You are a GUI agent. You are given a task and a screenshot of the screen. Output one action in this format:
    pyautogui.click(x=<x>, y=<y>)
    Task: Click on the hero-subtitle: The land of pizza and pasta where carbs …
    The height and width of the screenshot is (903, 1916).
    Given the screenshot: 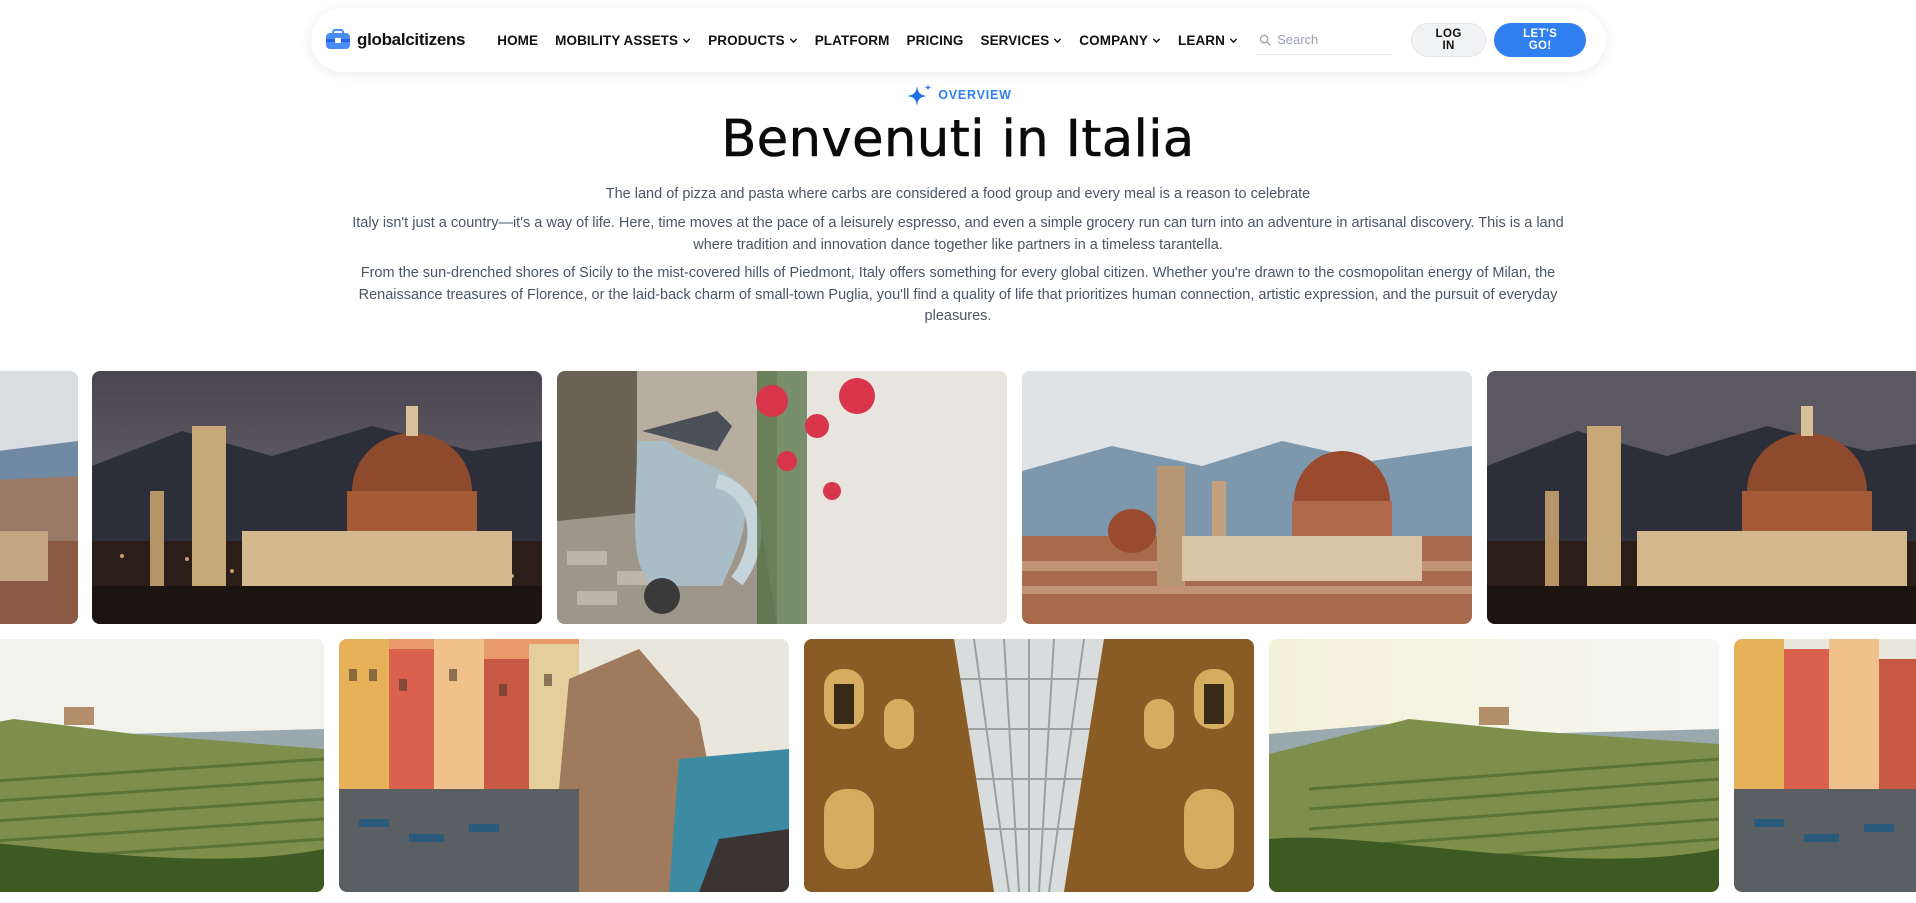 What is the action you would take?
    pyautogui.click(x=958, y=194)
    